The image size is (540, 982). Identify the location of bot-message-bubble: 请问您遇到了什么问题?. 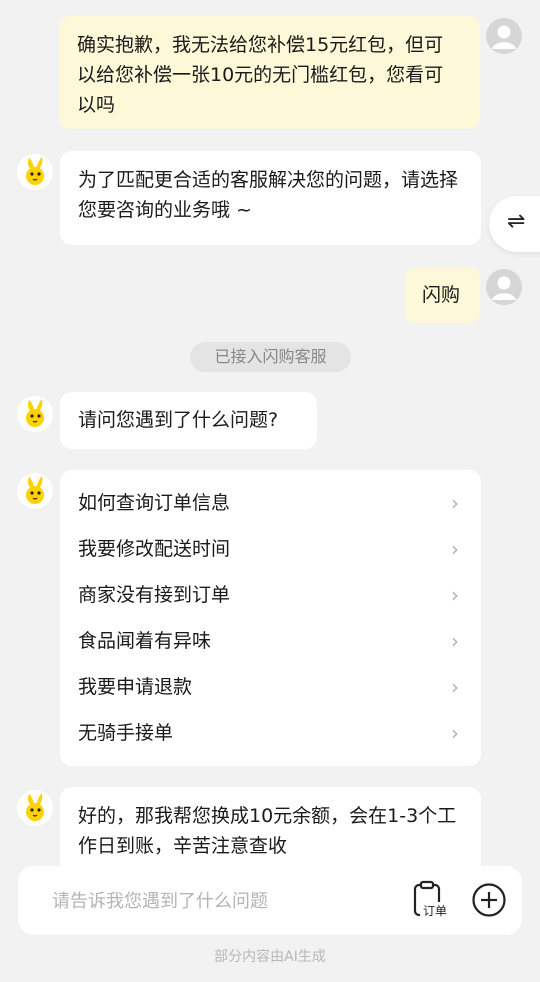
(188, 420).